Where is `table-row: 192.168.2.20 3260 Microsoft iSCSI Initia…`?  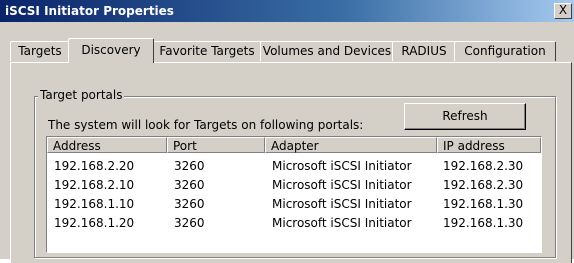
table-row: 192.168.2.20 3260 Microsoft iSCSI Initia… is located at coordinates (294, 166).